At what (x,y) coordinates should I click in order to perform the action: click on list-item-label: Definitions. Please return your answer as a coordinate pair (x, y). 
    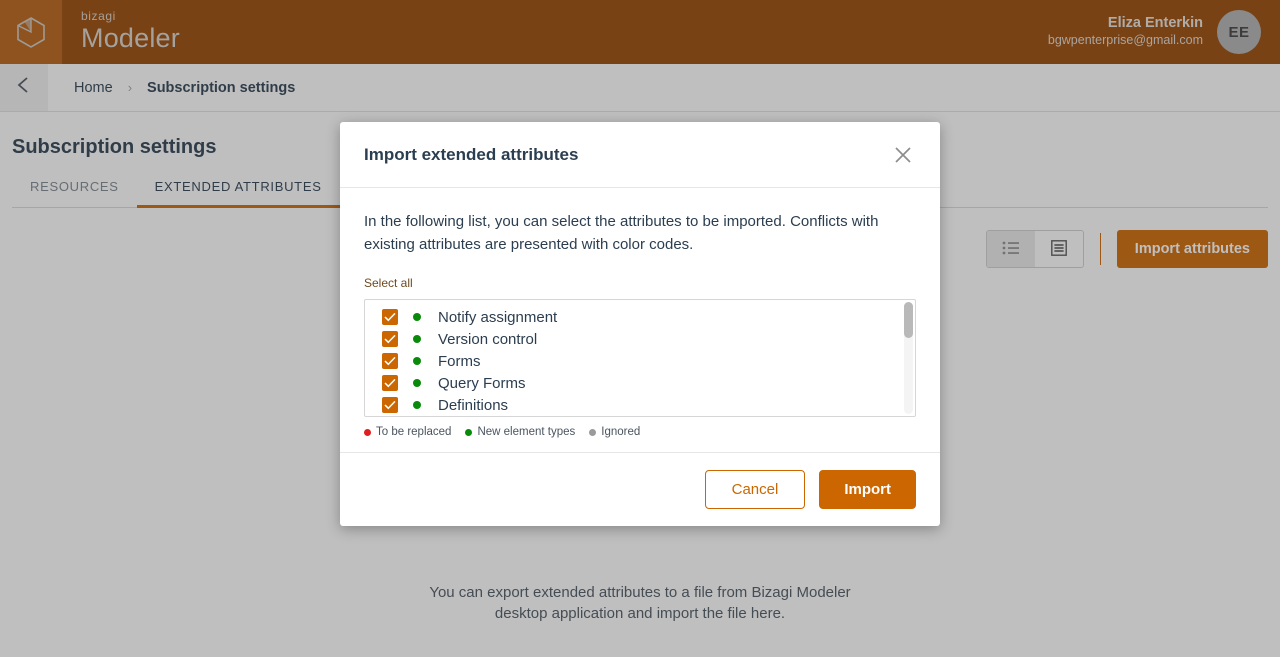
    Looking at the image, I should click on (473, 405).